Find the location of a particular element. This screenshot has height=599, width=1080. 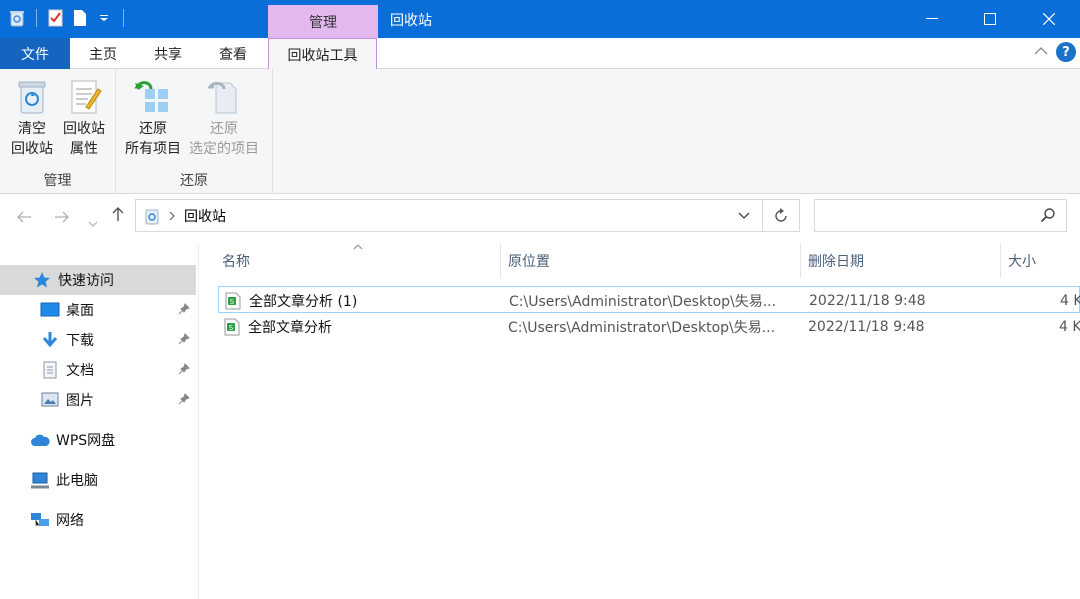

restore-selected-button: 还原 选定的项目 is located at coordinates (224, 118).